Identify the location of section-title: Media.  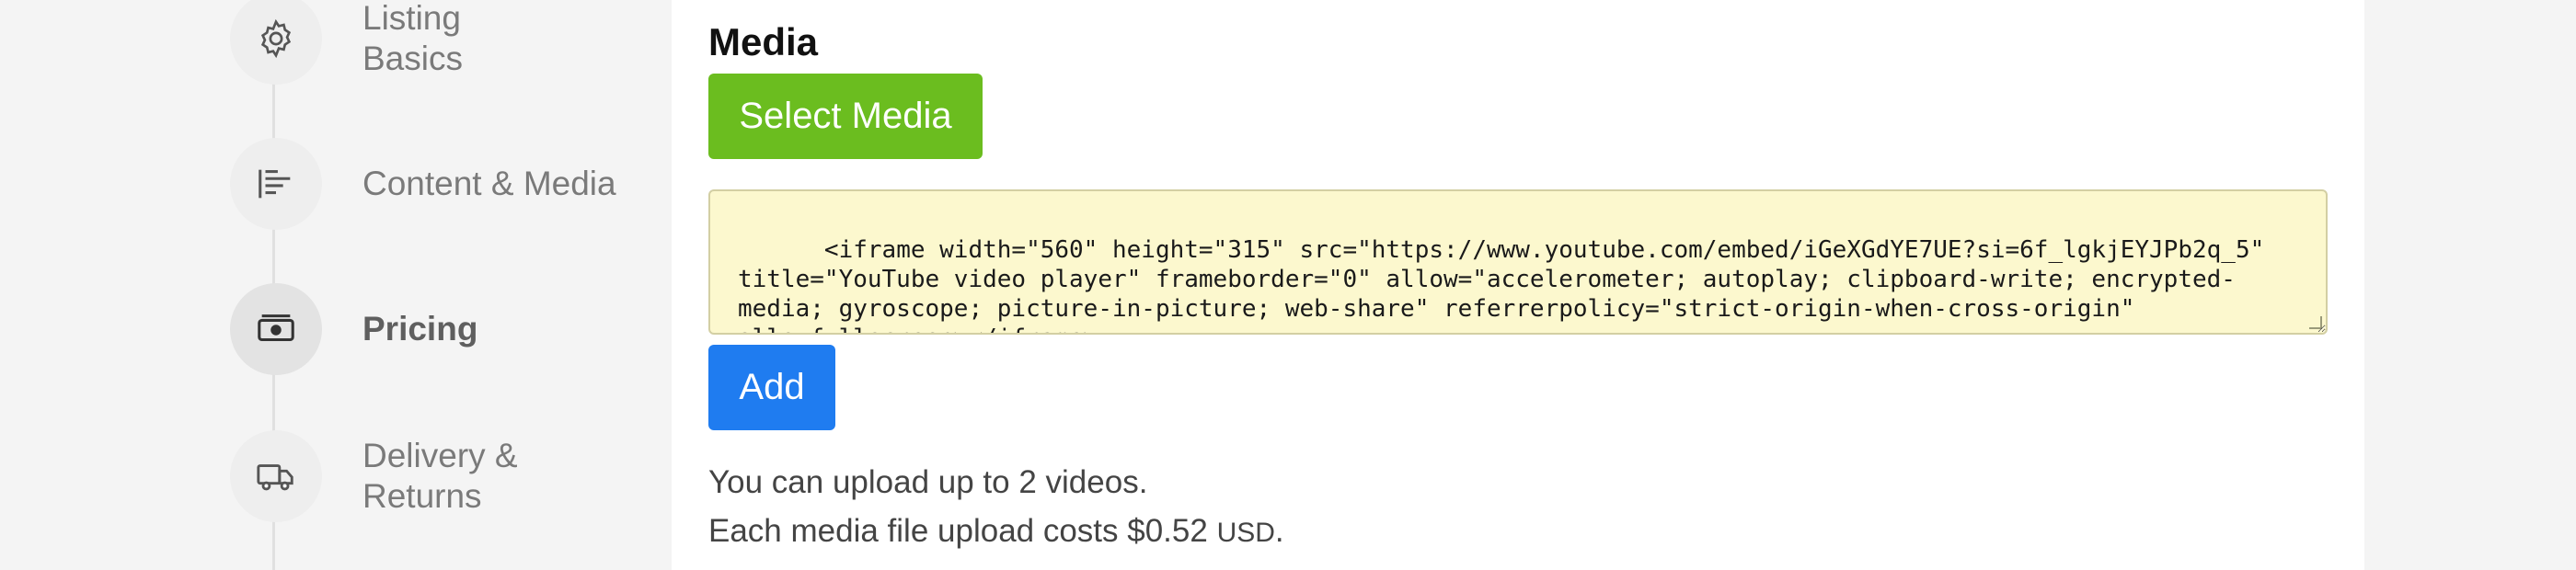
(763, 41).